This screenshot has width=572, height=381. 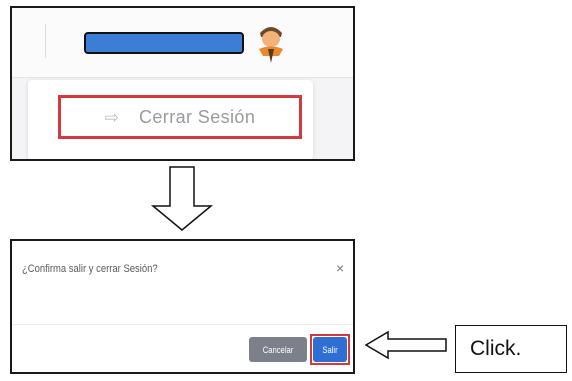 I want to click on cancel-button: Cancelar, so click(x=278, y=349).